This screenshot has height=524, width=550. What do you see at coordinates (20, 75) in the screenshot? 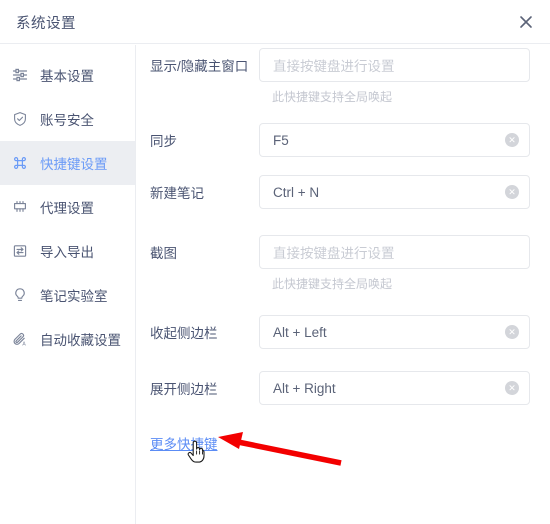
I see `sliders-icon` at bounding box center [20, 75].